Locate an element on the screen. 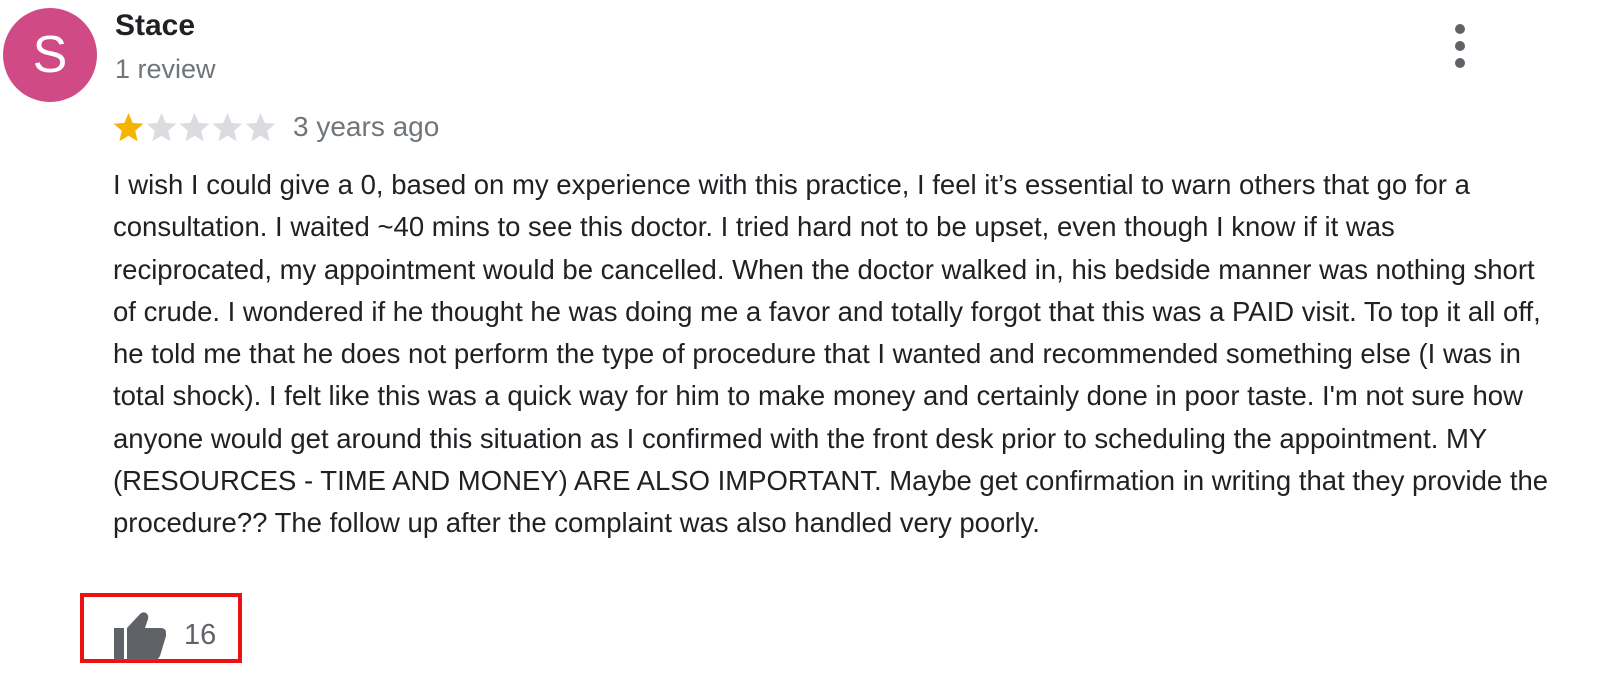 This screenshot has width=1600, height=681. thumbs-up-icon is located at coordinates (140, 635).